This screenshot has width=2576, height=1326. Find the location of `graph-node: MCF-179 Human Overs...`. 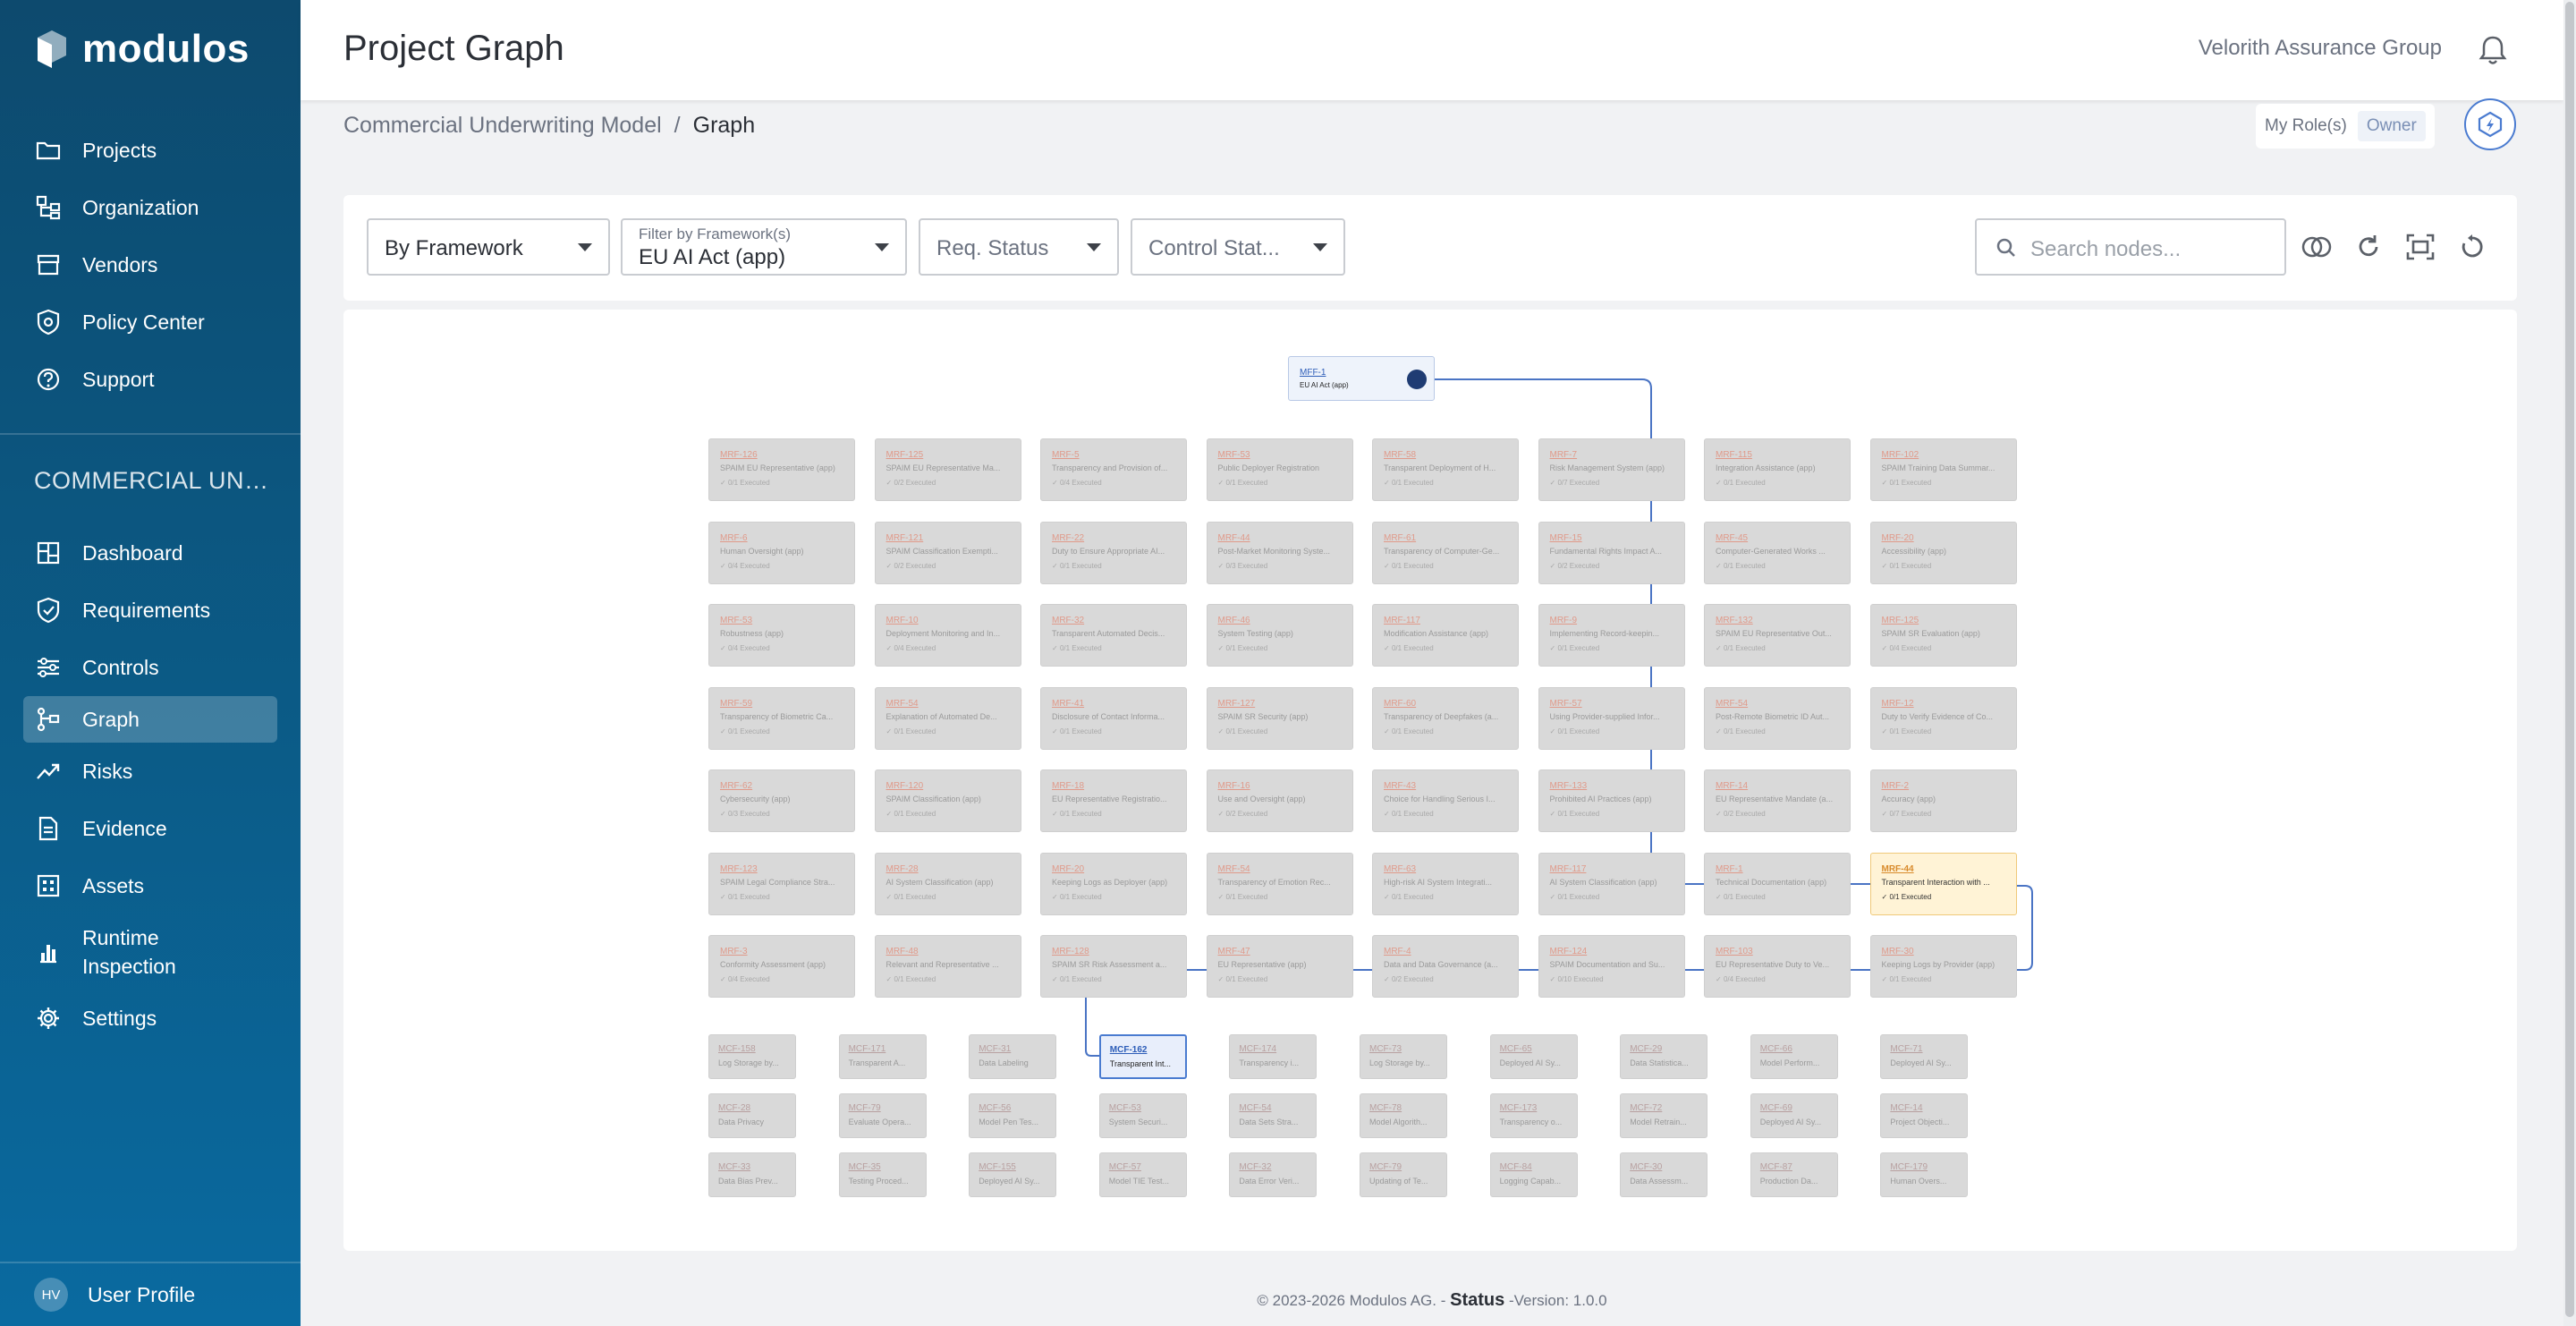

graph-node: MCF-179 Human Overs... is located at coordinates (1924, 1174).